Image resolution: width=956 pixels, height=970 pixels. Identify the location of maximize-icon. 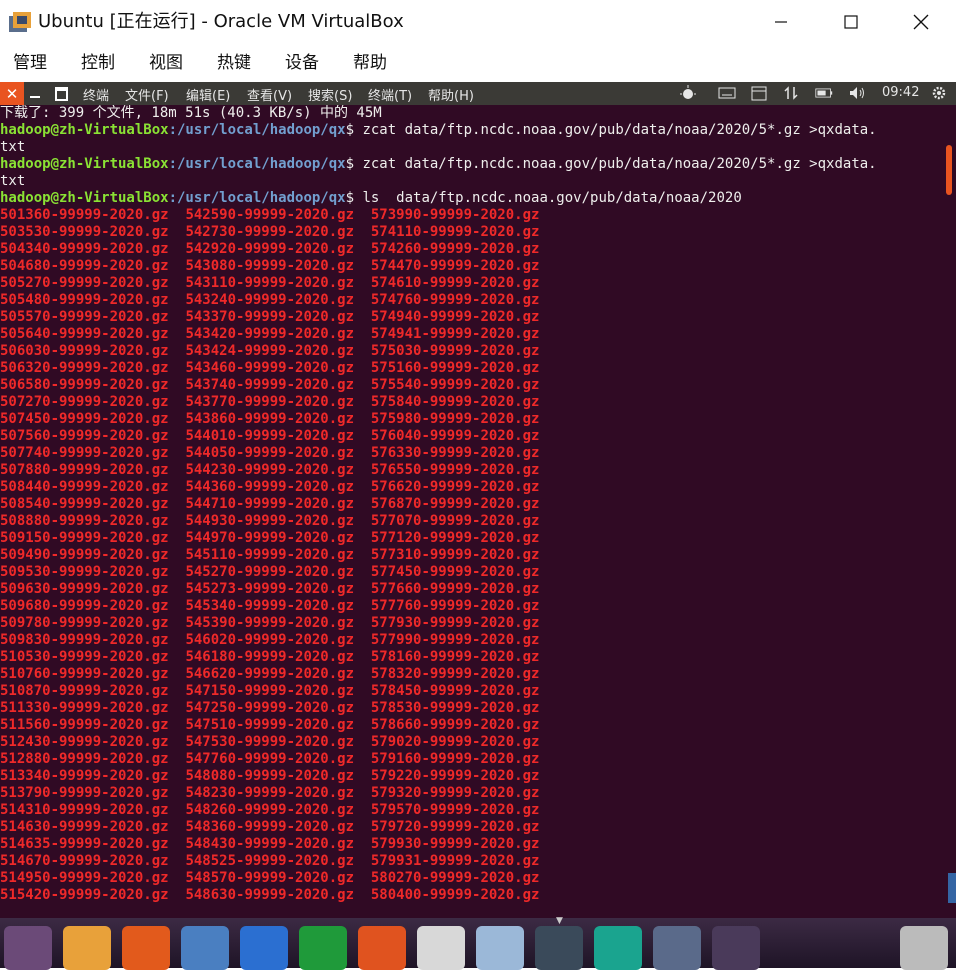
(851, 22).